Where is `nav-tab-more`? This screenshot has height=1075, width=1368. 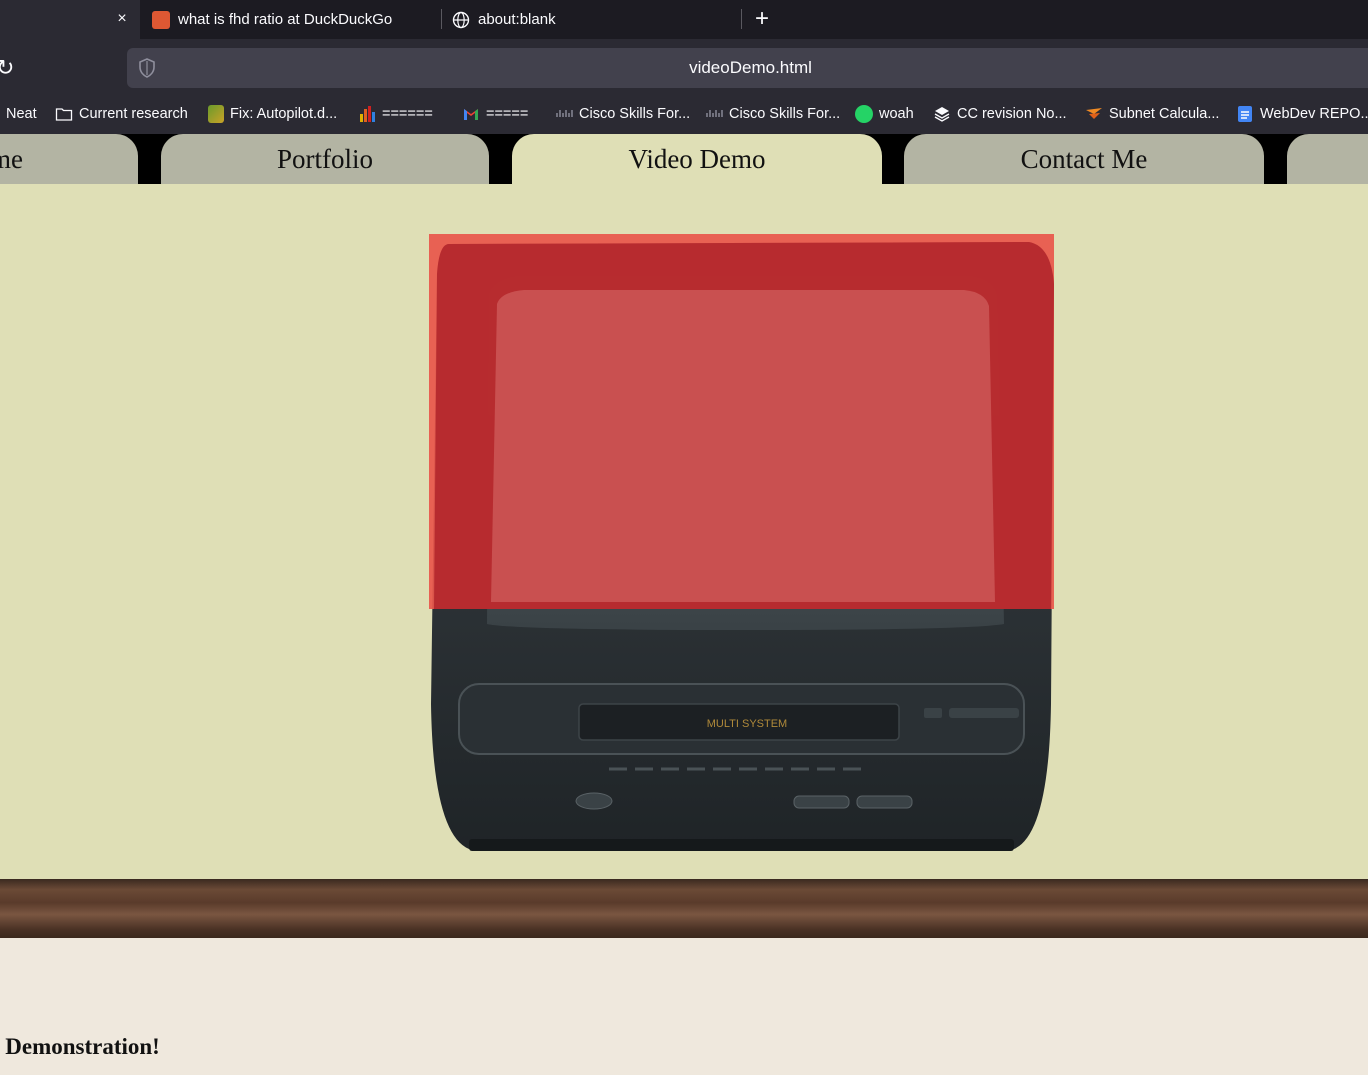
nav-tab-more is located at coordinates (1327, 159).